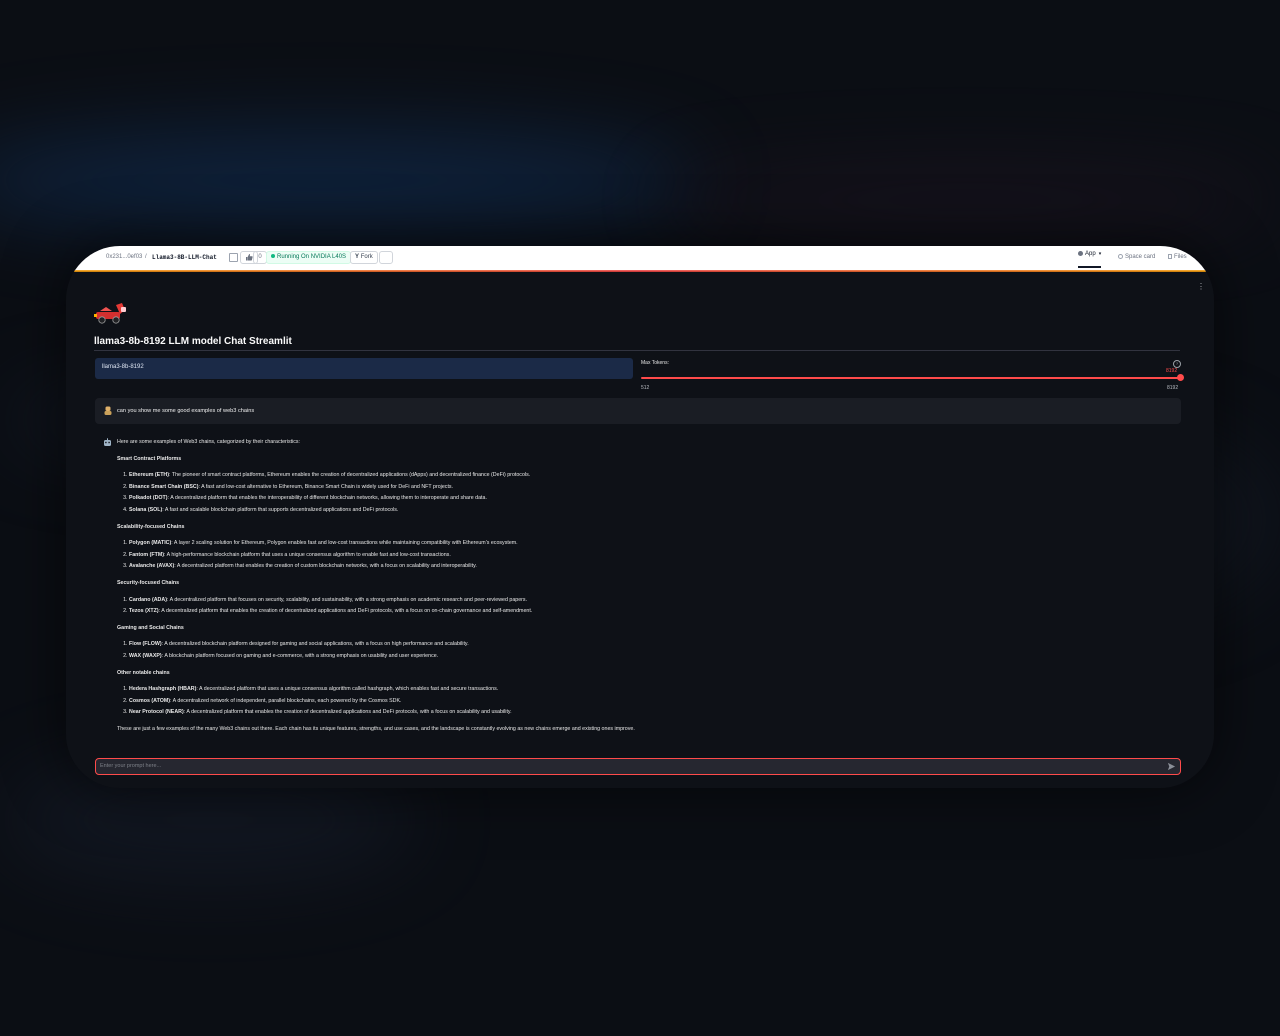 The width and height of the screenshot is (1280, 1036). What do you see at coordinates (149, 458) in the screenshot?
I see `section-heading: Smart Contract Platforms` at bounding box center [149, 458].